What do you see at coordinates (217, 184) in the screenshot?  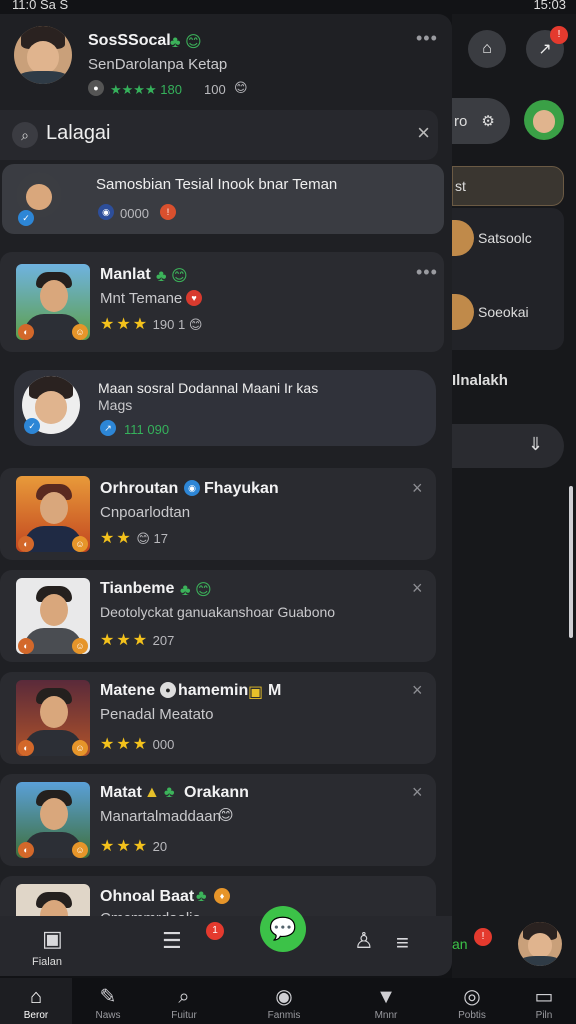 I see `suggestion-title: Samosbian Tesial Inook bnar Teman` at bounding box center [217, 184].